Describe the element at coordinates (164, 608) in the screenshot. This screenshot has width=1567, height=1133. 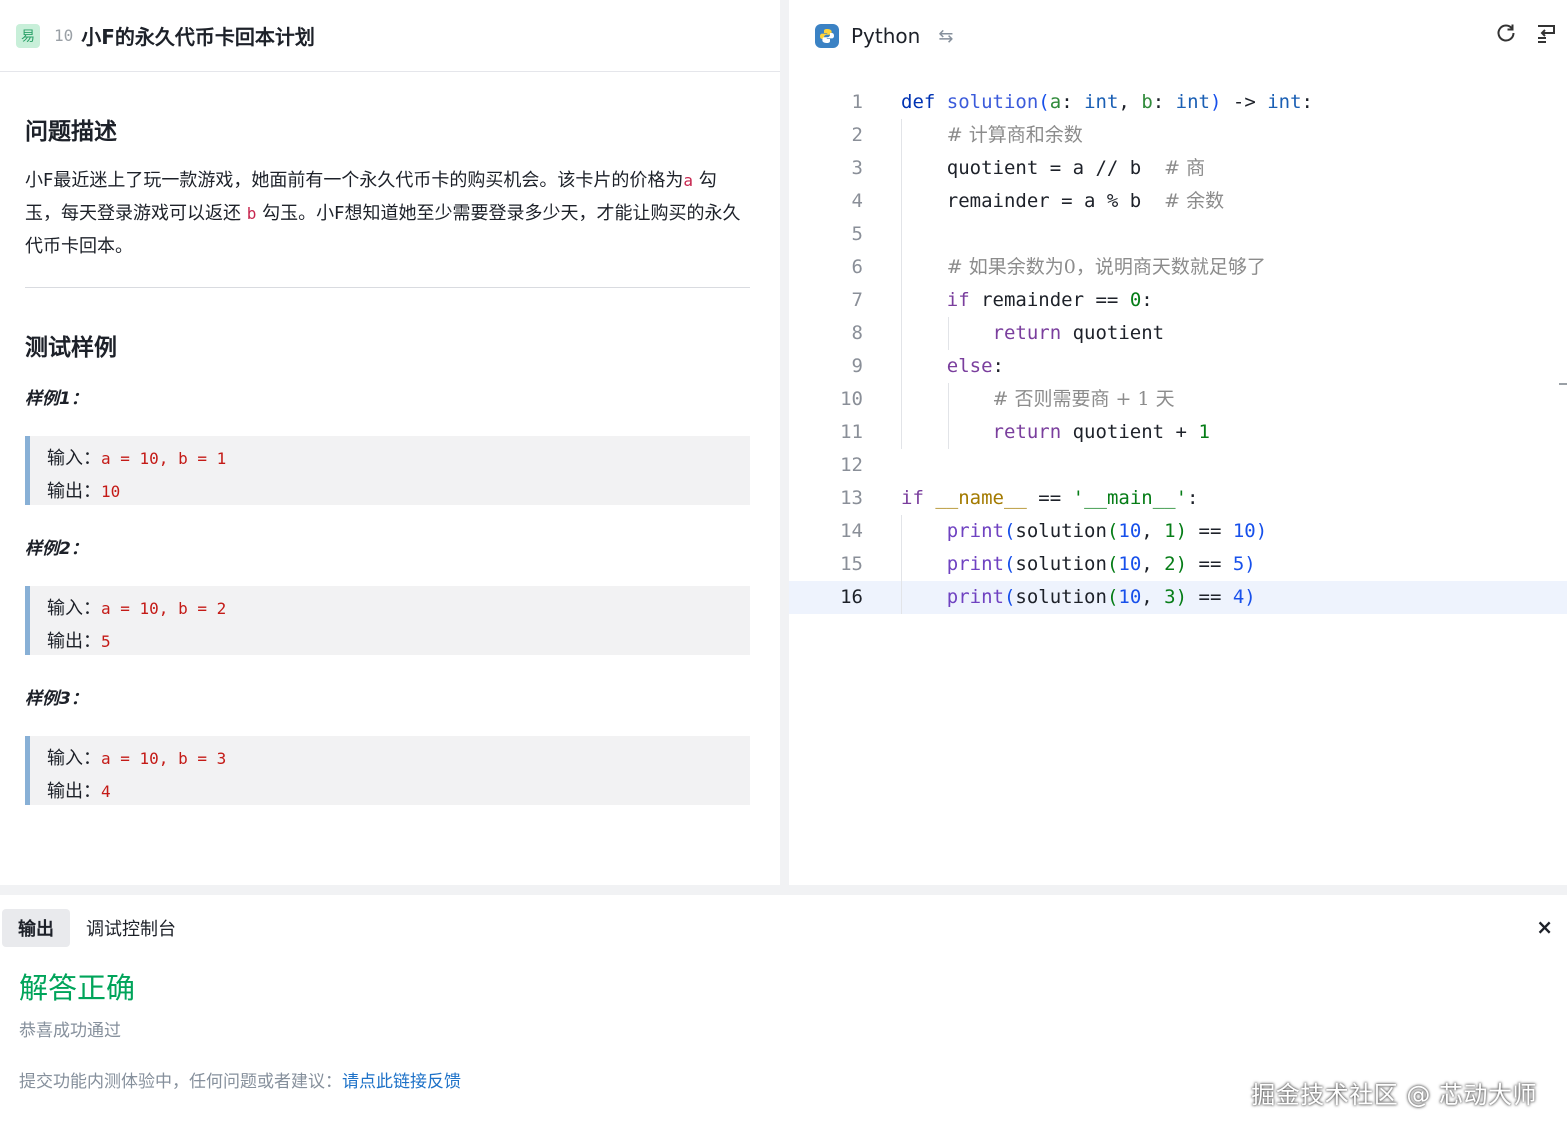
I see `example-input: a = 10, b = 2` at that location.